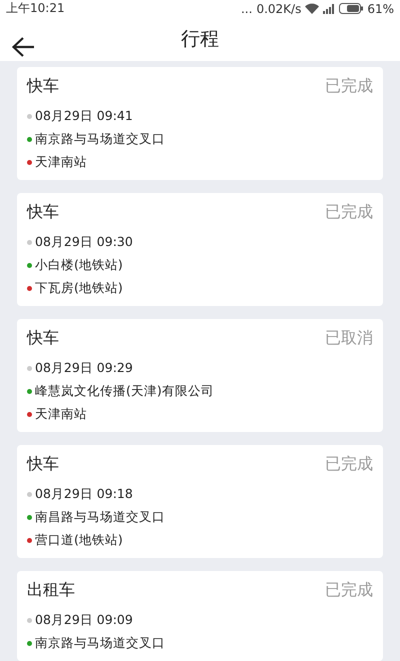 The width and height of the screenshot is (400, 661). What do you see at coordinates (51, 590) in the screenshot?
I see `ride-type: 出租车` at bounding box center [51, 590].